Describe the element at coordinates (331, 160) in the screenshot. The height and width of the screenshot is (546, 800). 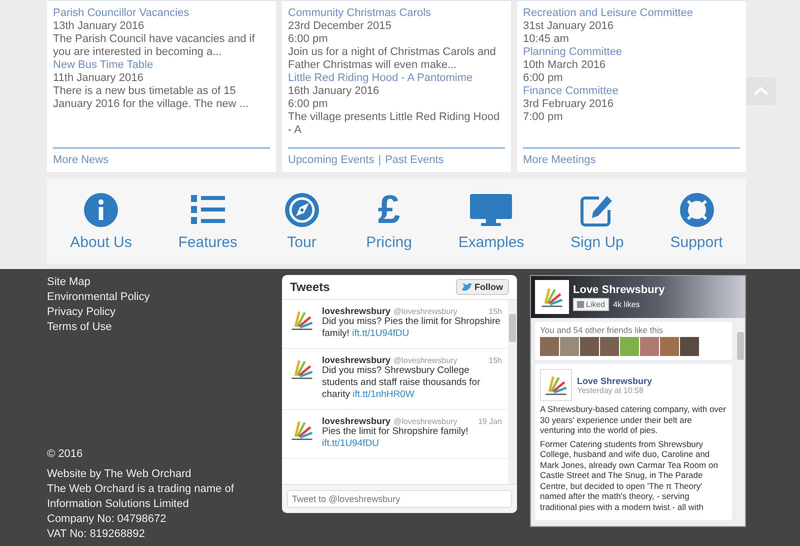
I see `footer-link: Upcoming Events` at that location.